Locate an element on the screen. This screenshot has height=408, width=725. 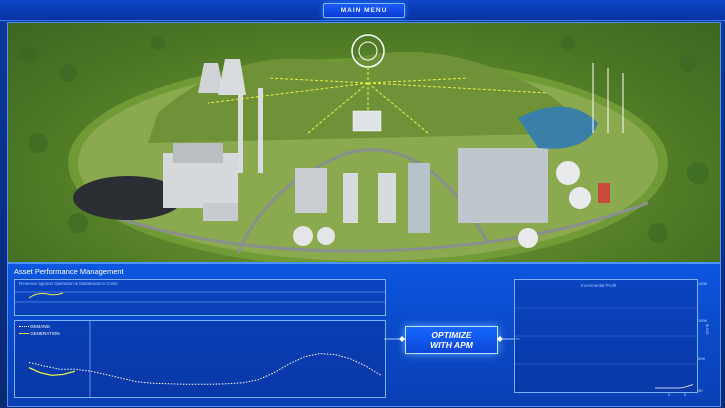
panel-title: Asset Performance Management is located at coordinates (69, 271).